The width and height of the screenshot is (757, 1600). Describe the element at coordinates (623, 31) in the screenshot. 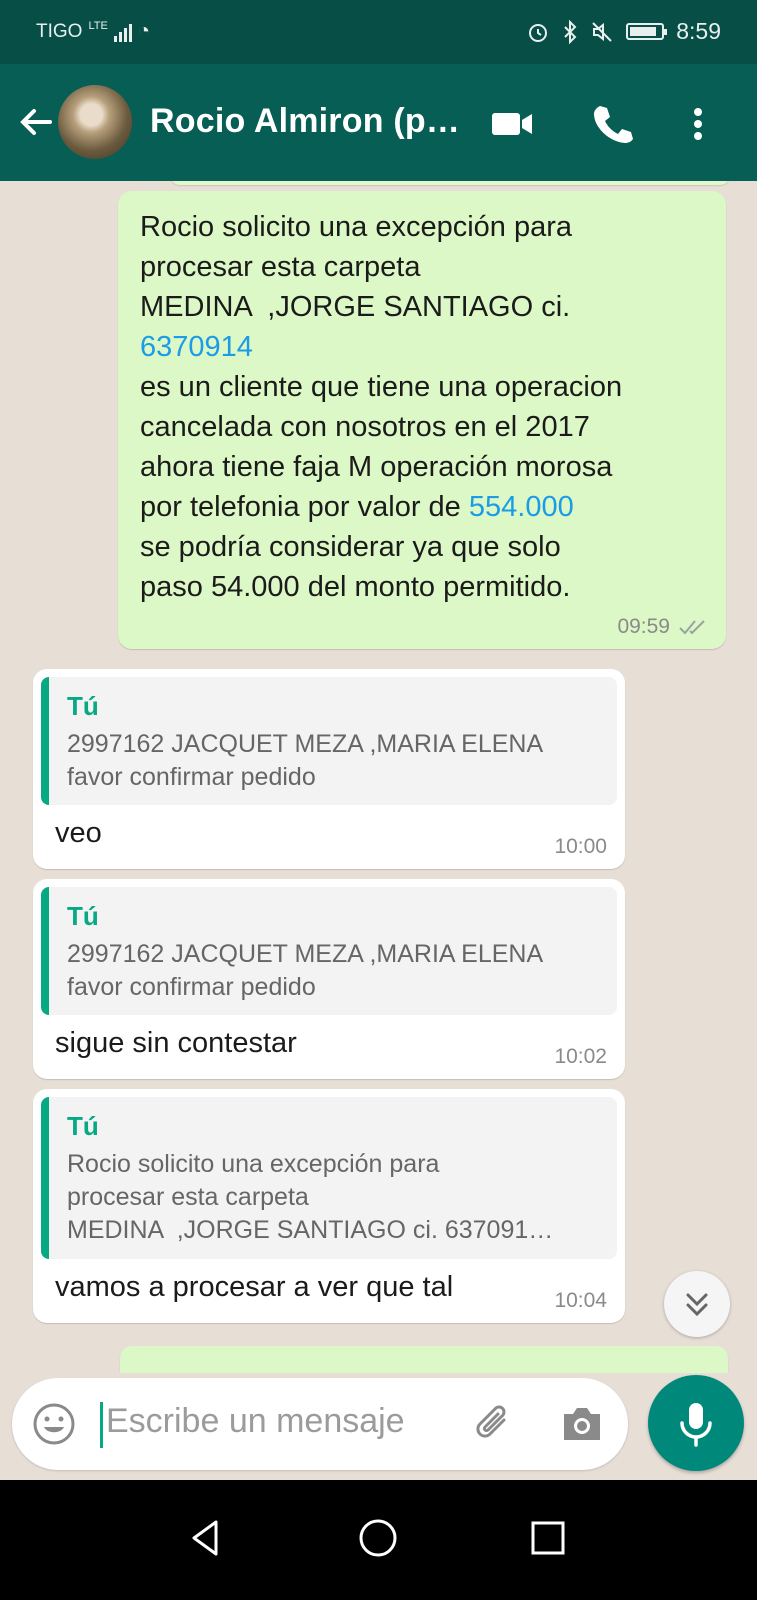

I see `status-right: 8:59` at that location.